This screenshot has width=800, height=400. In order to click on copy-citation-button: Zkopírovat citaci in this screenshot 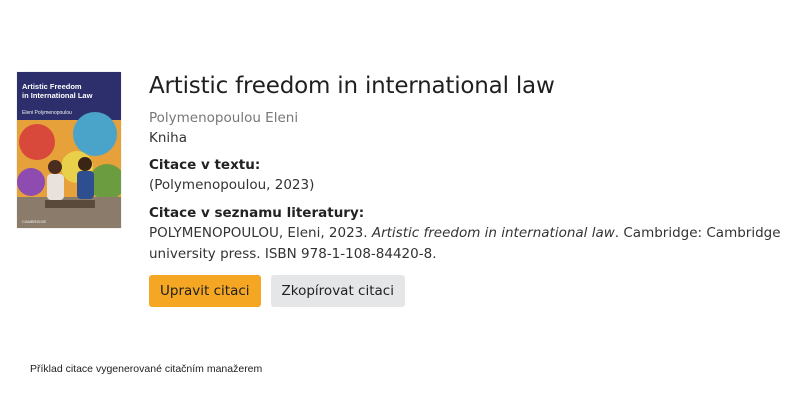, I will do `click(337, 291)`.